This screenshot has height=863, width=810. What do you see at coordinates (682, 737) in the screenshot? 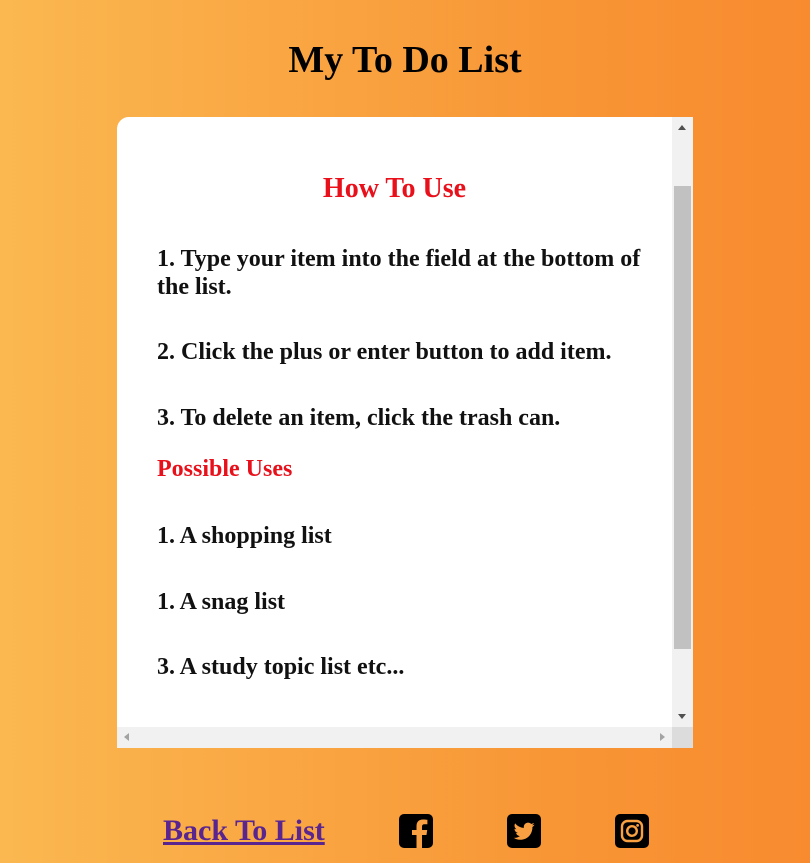
I see `scrollbar-corner` at bounding box center [682, 737].